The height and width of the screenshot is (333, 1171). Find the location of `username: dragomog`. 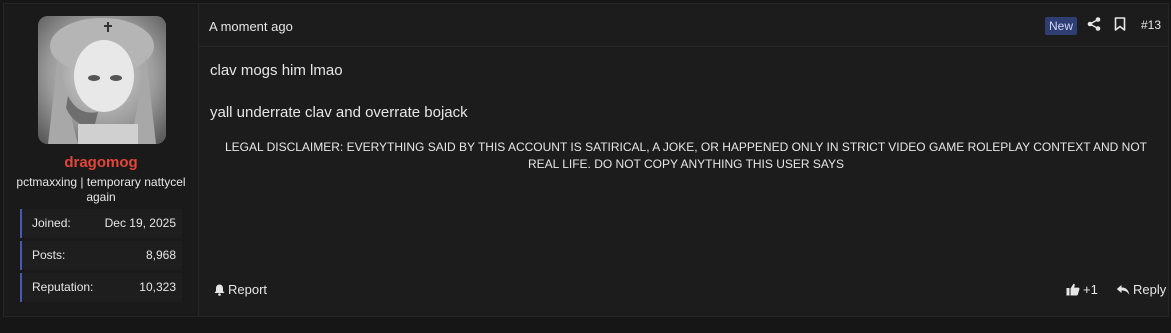

username: dragomog is located at coordinates (101, 162).